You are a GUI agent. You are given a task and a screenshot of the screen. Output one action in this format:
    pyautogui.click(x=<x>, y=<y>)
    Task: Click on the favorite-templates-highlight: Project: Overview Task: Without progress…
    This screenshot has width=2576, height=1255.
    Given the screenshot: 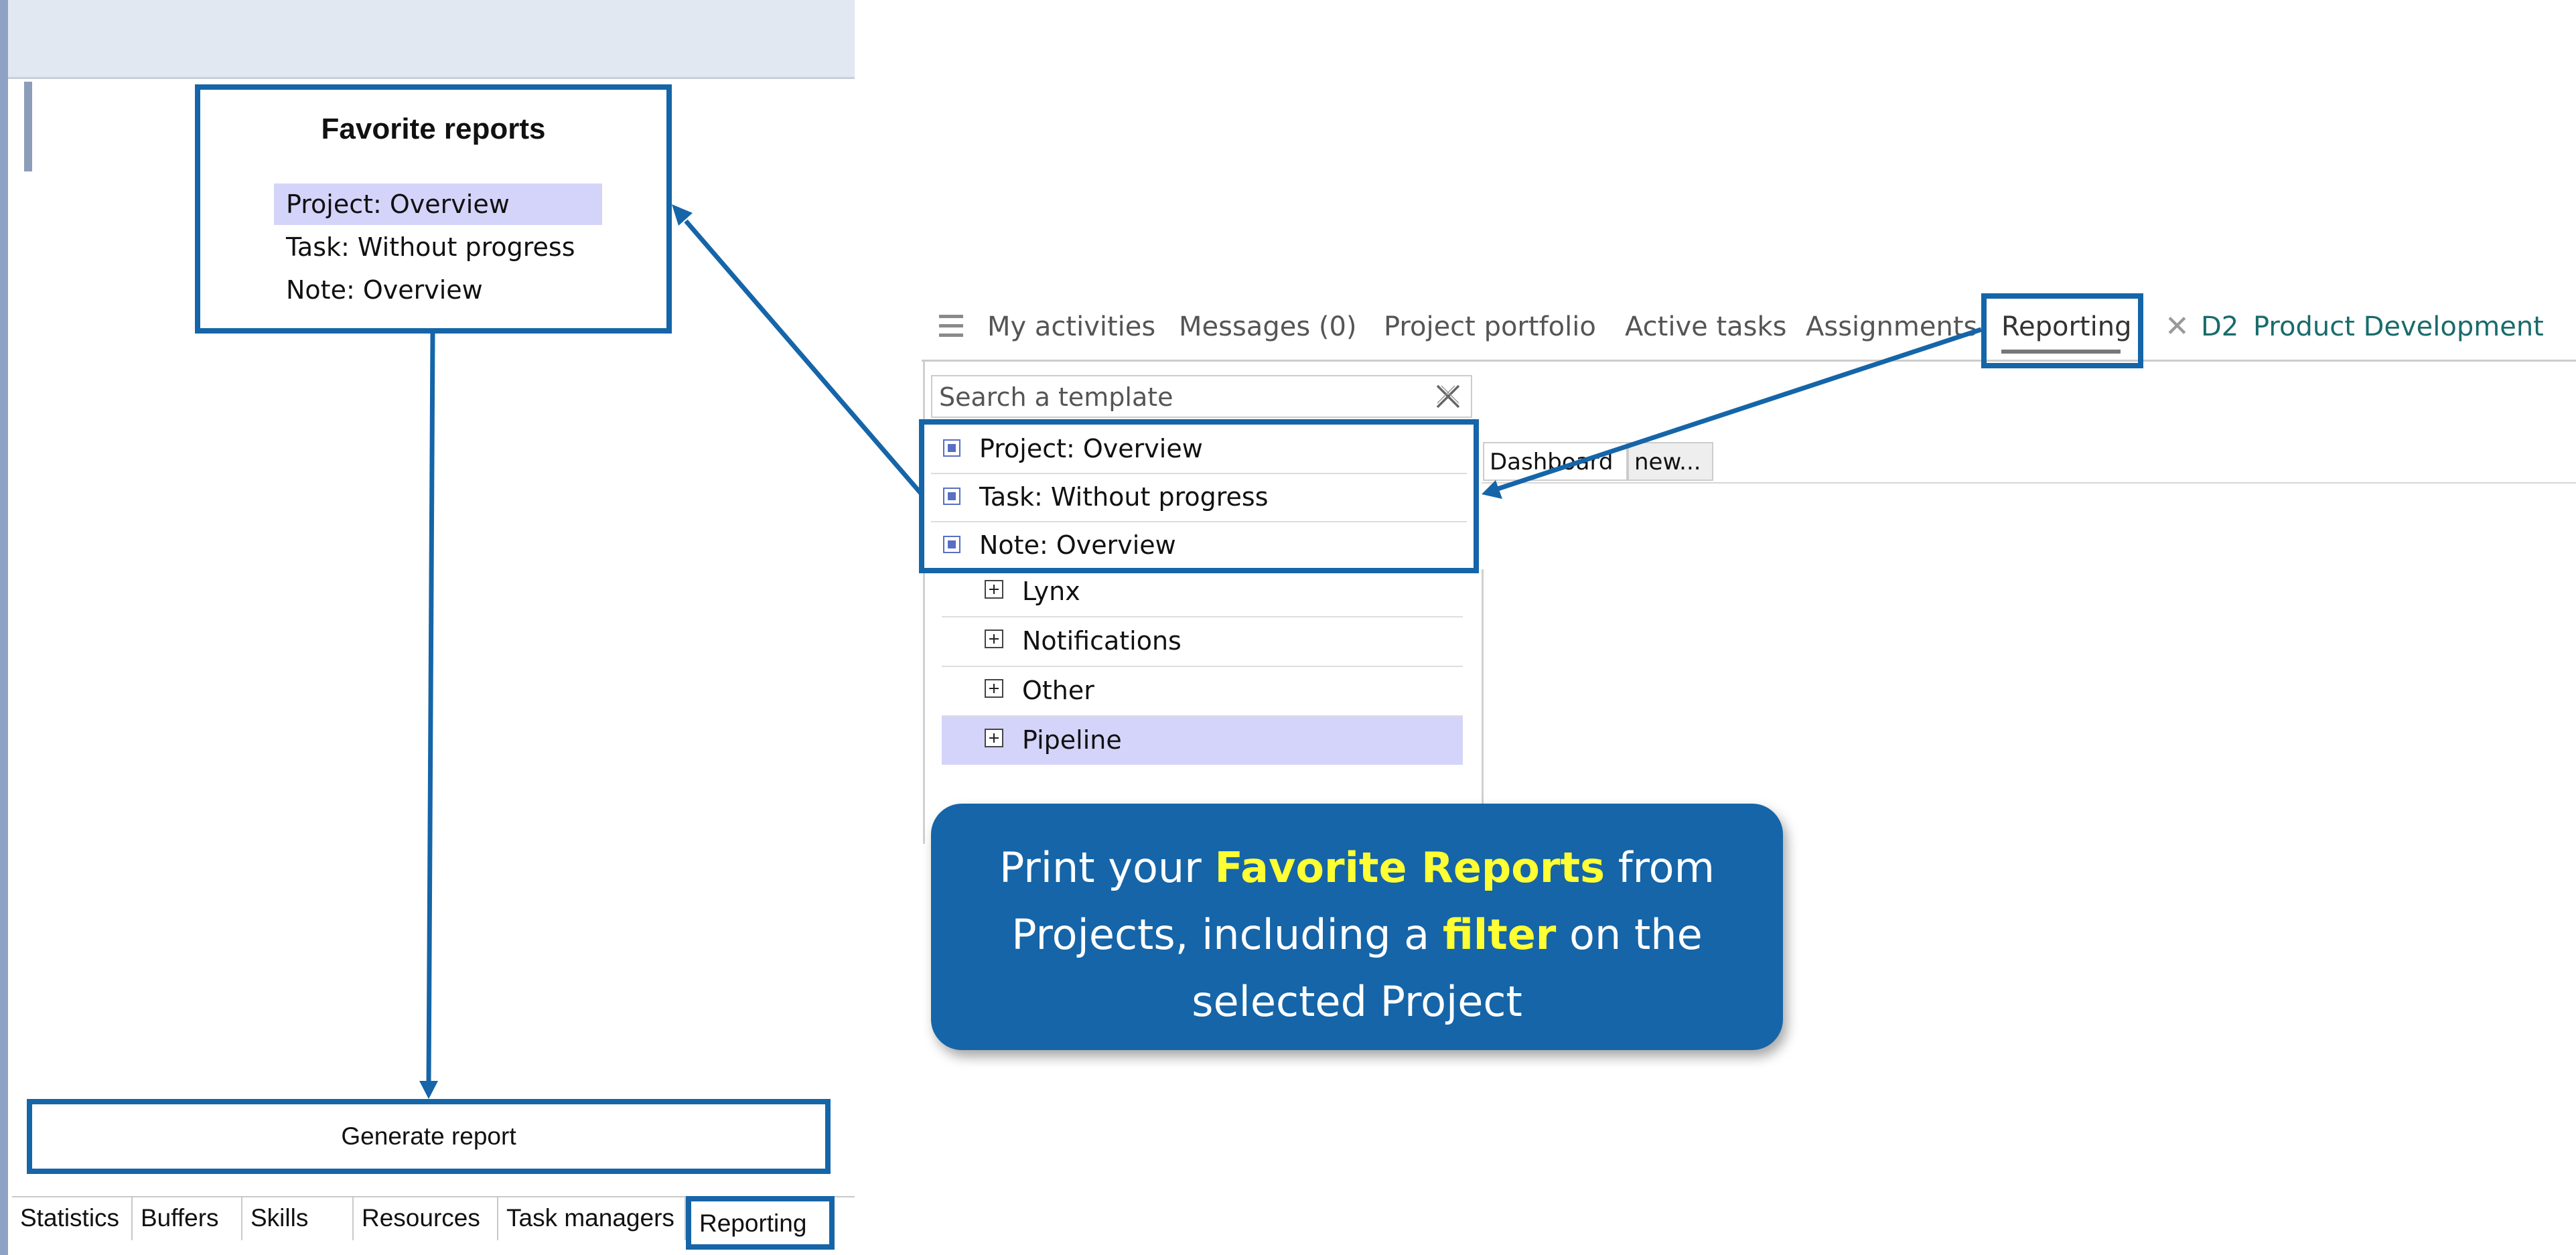 What is the action you would take?
    pyautogui.click(x=1199, y=496)
    